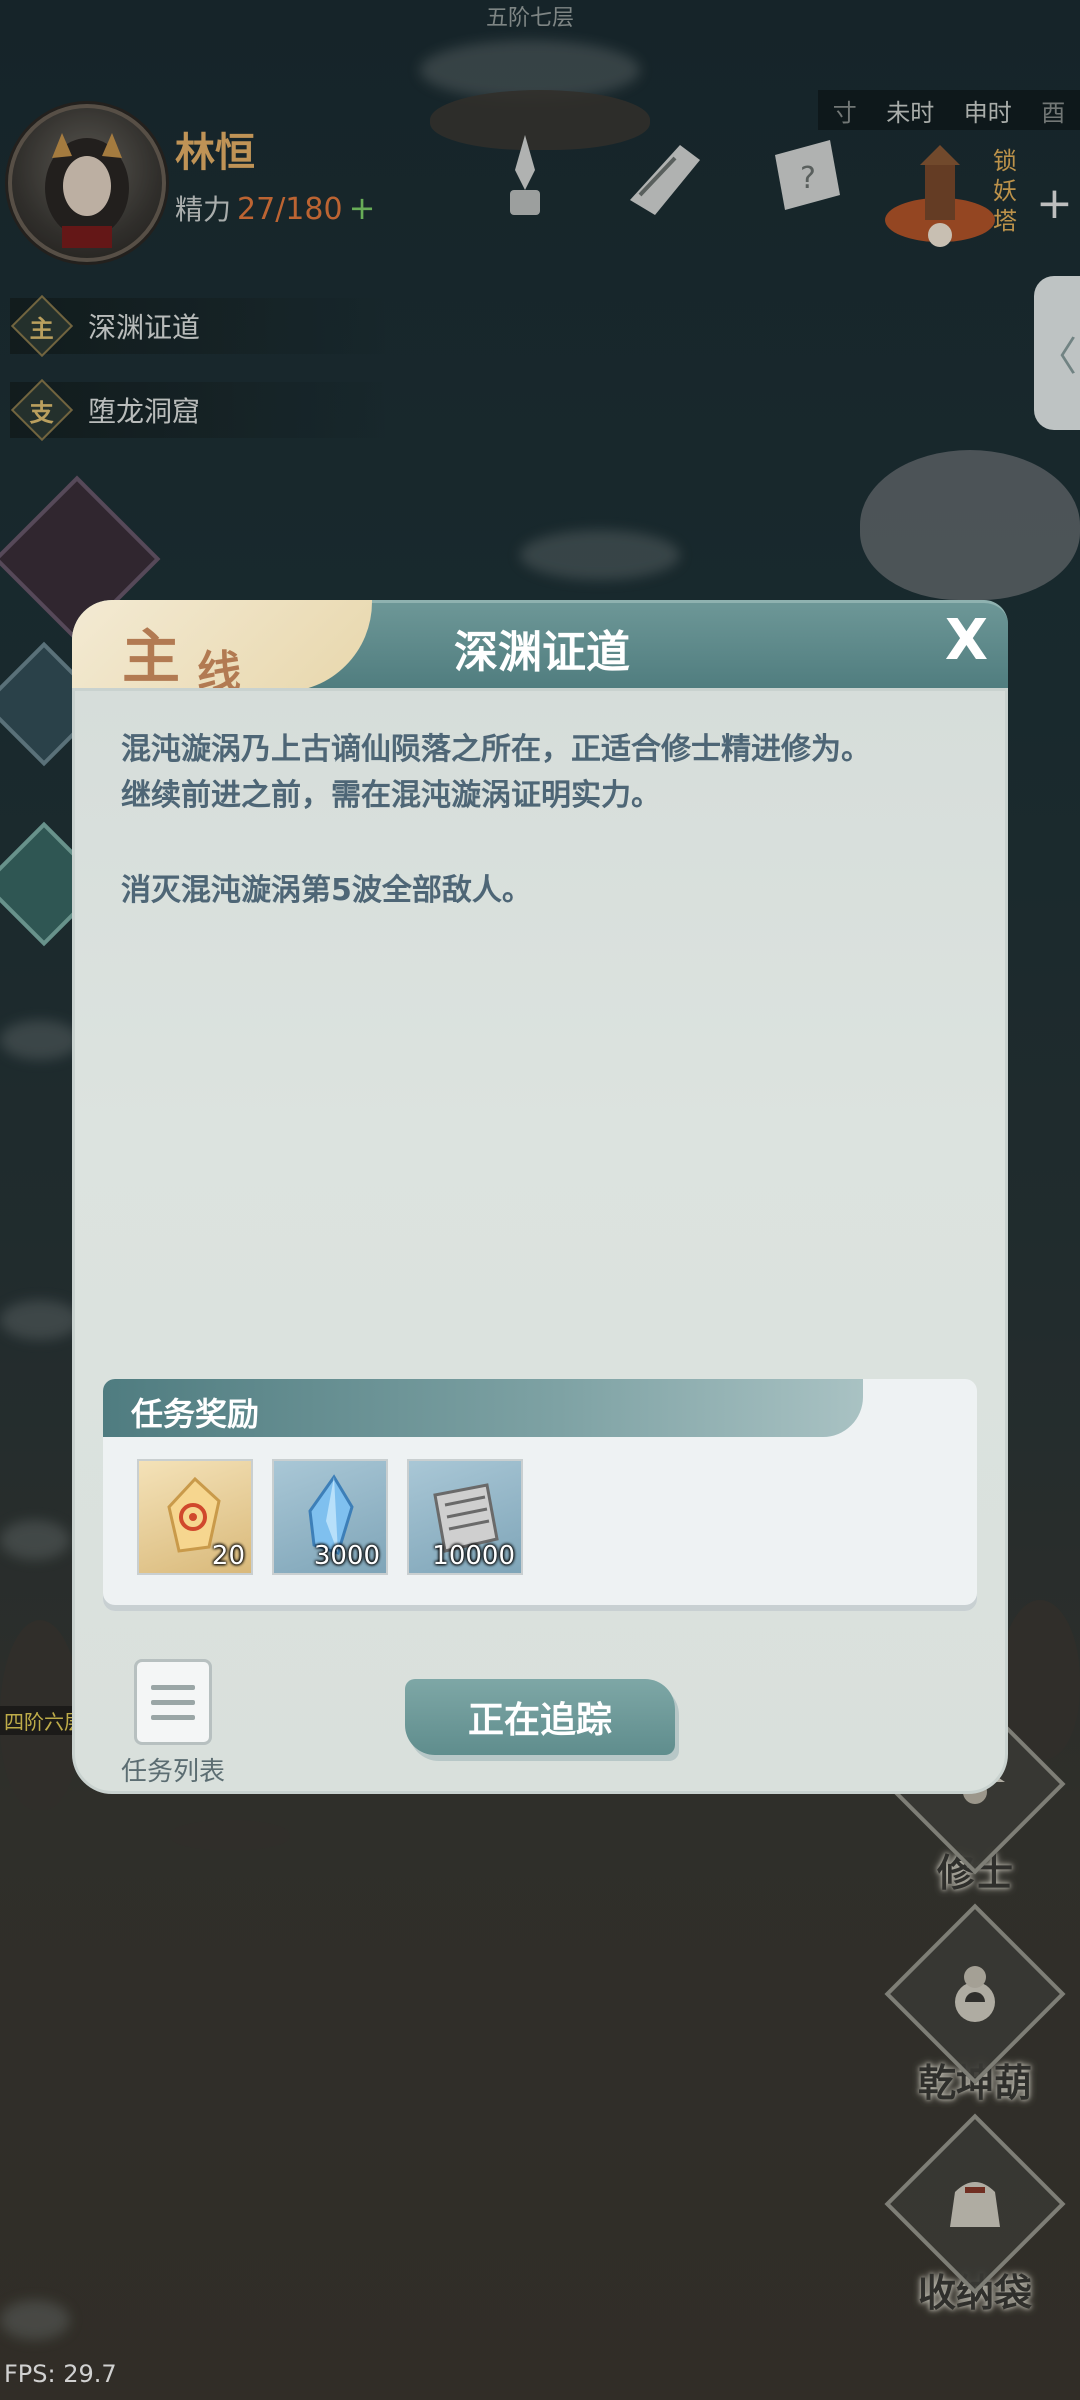  I want to click on tag-main-char: 主, so click(151, 657).